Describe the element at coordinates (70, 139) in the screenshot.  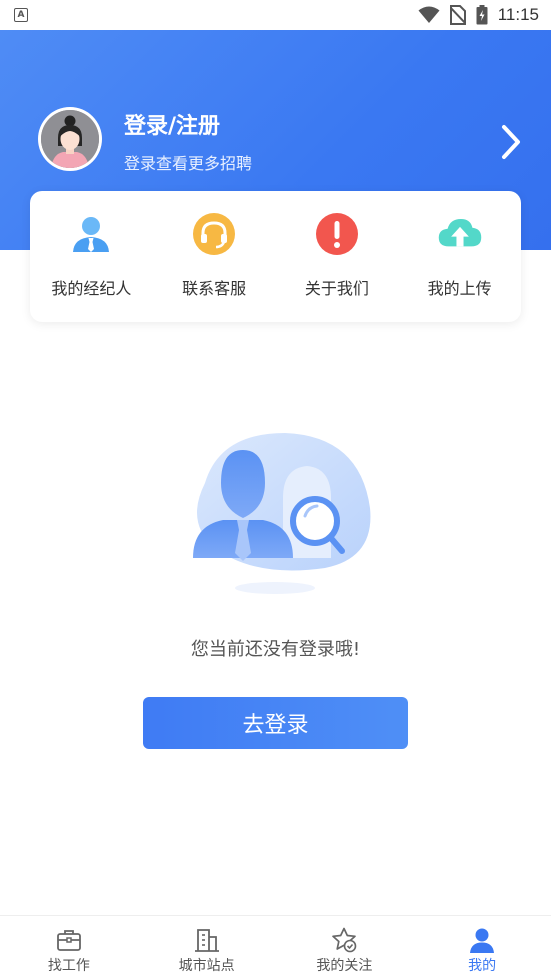
I see `avatar` at that location.